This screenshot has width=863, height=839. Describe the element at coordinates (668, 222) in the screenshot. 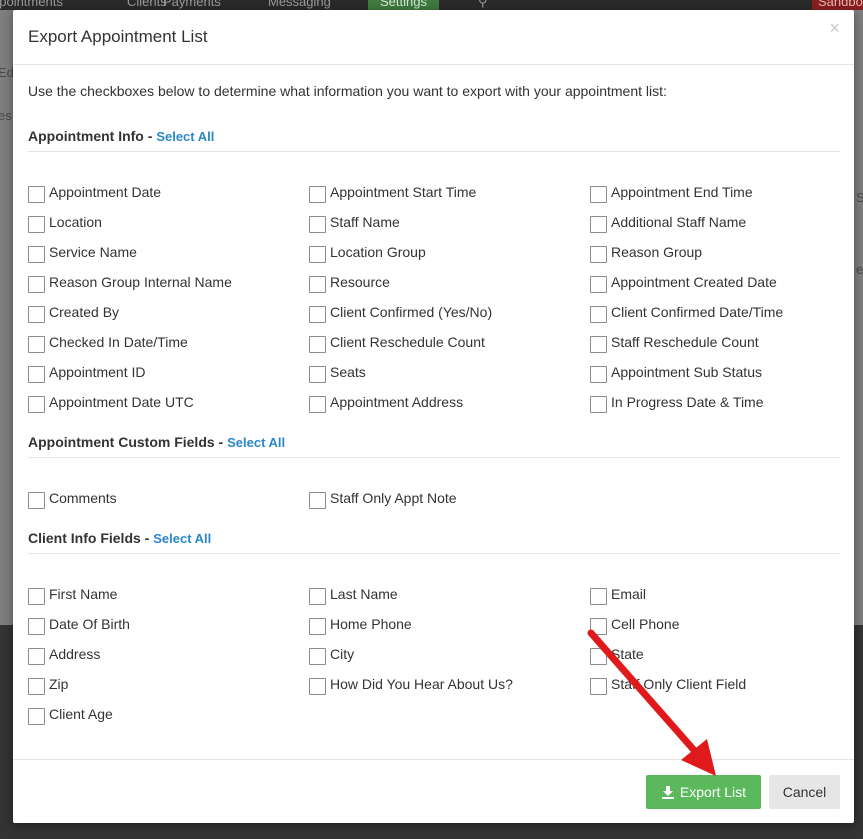

I see `export-option-checkbox: Additional Staff Name` at that location.